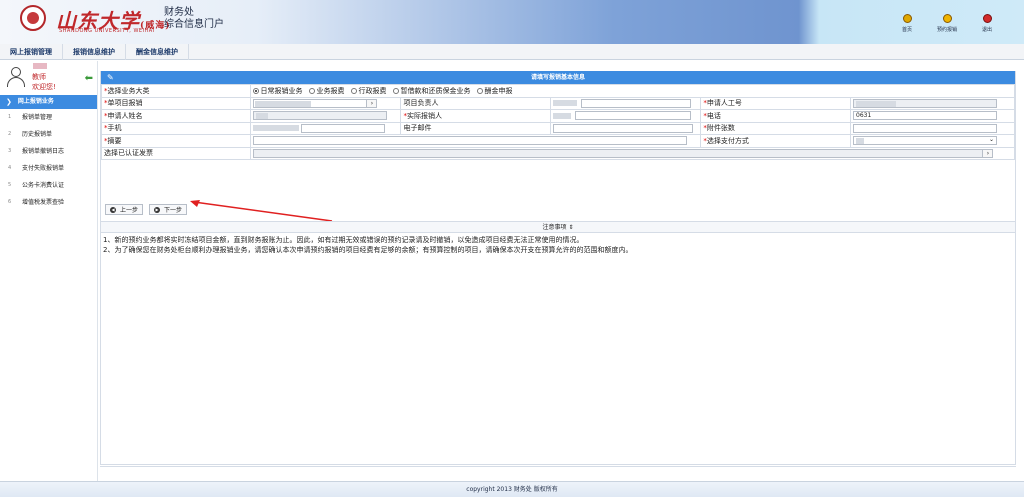 The height and width of the screenshot is (498, 1024). I want to click on nav-home-button: 首页, so click(907, 23).